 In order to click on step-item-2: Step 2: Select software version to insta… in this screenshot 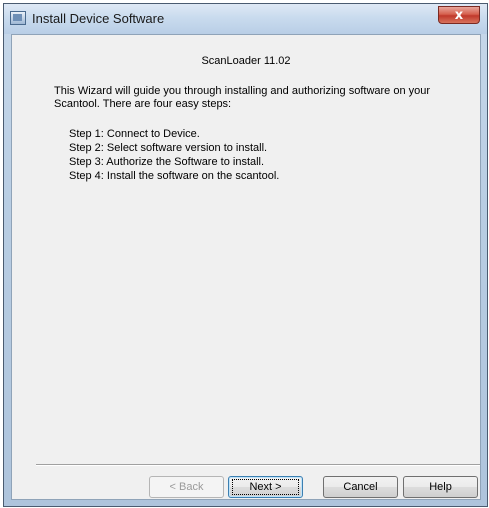, I will do `click(168, 148)`.